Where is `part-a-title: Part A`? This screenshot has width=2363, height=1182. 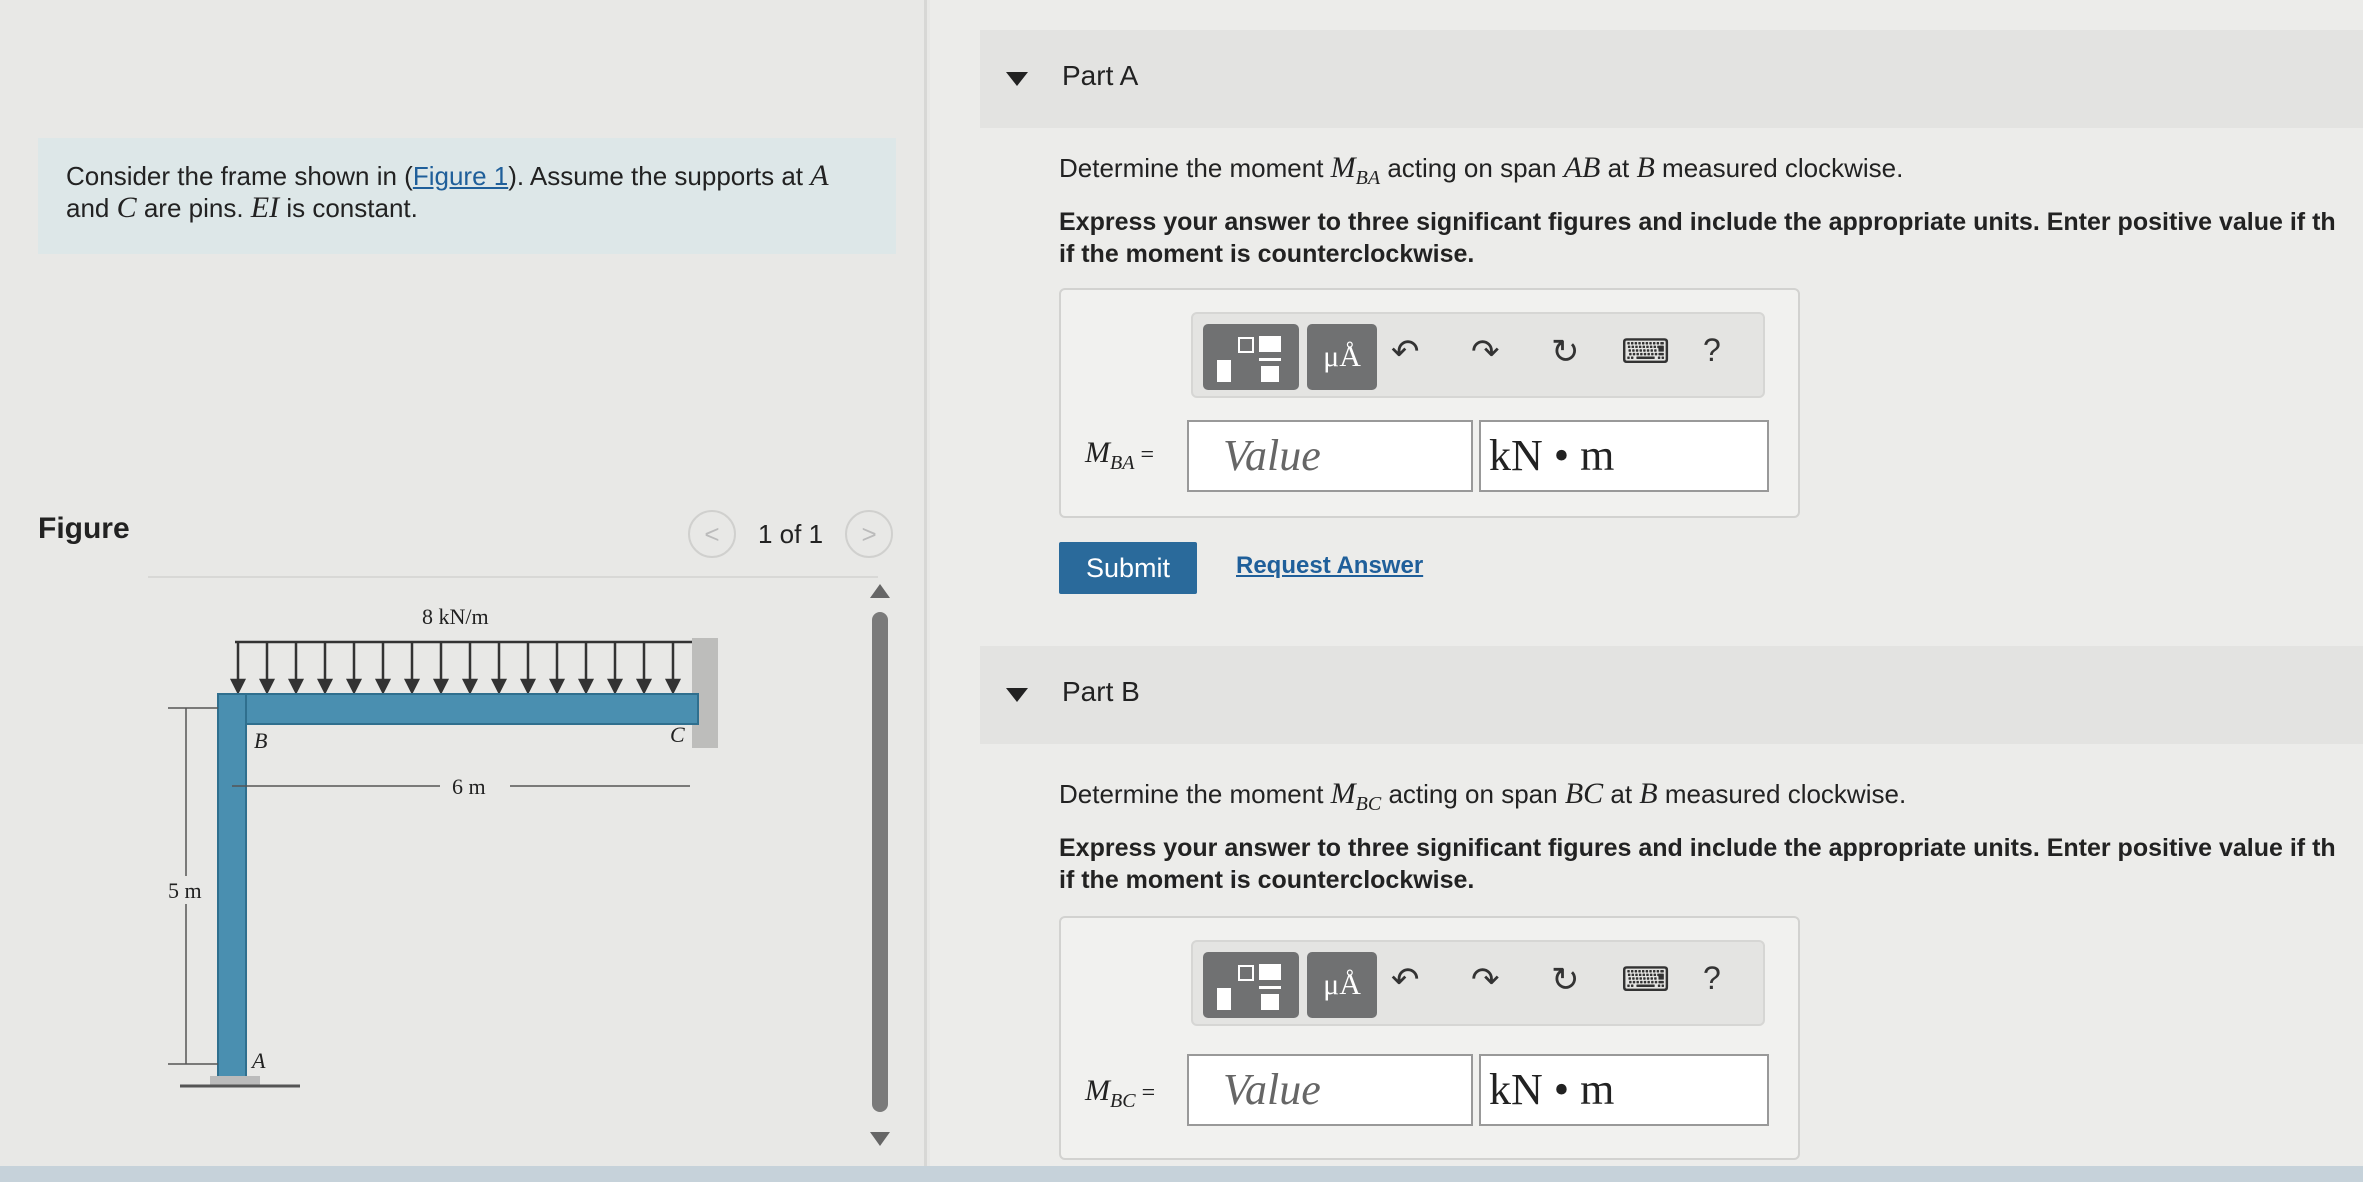
part-a-title: Part A is located at coordinates (1100, 75).